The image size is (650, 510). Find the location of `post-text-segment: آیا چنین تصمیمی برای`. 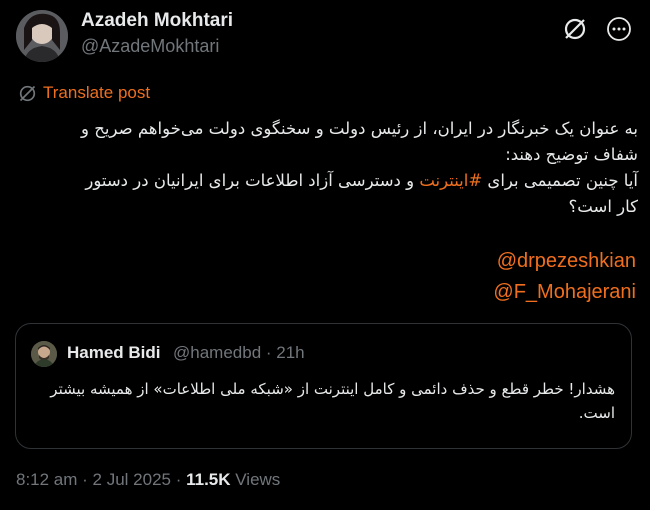

post-text-segment: آیا چنین تصمیمی برای is located at coordinates (560, 180).